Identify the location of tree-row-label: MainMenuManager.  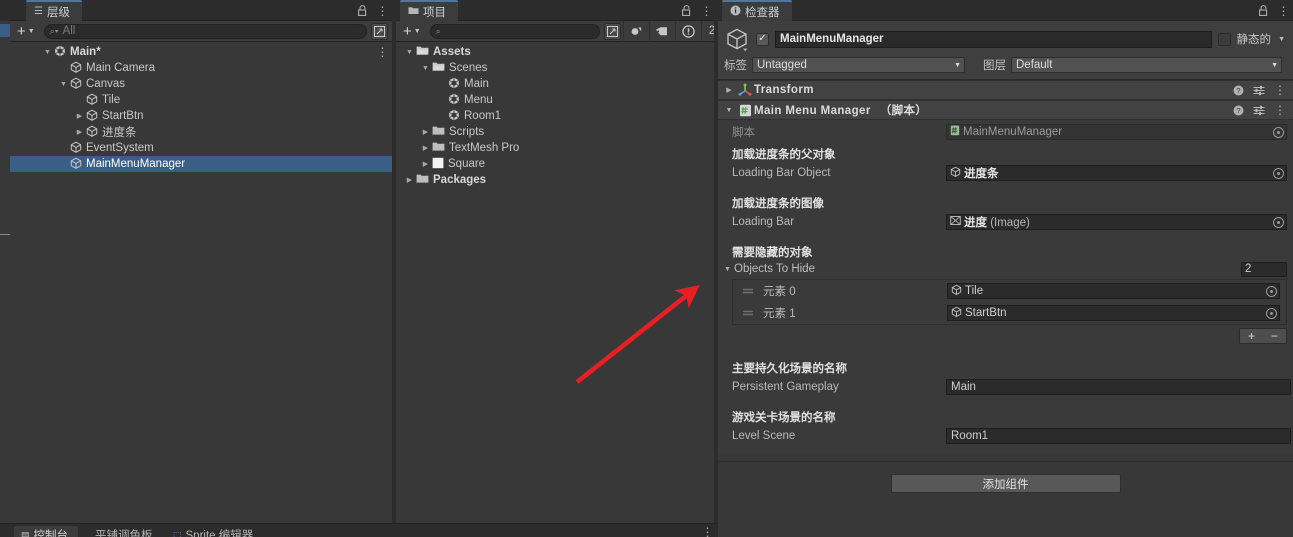
(136, 164).